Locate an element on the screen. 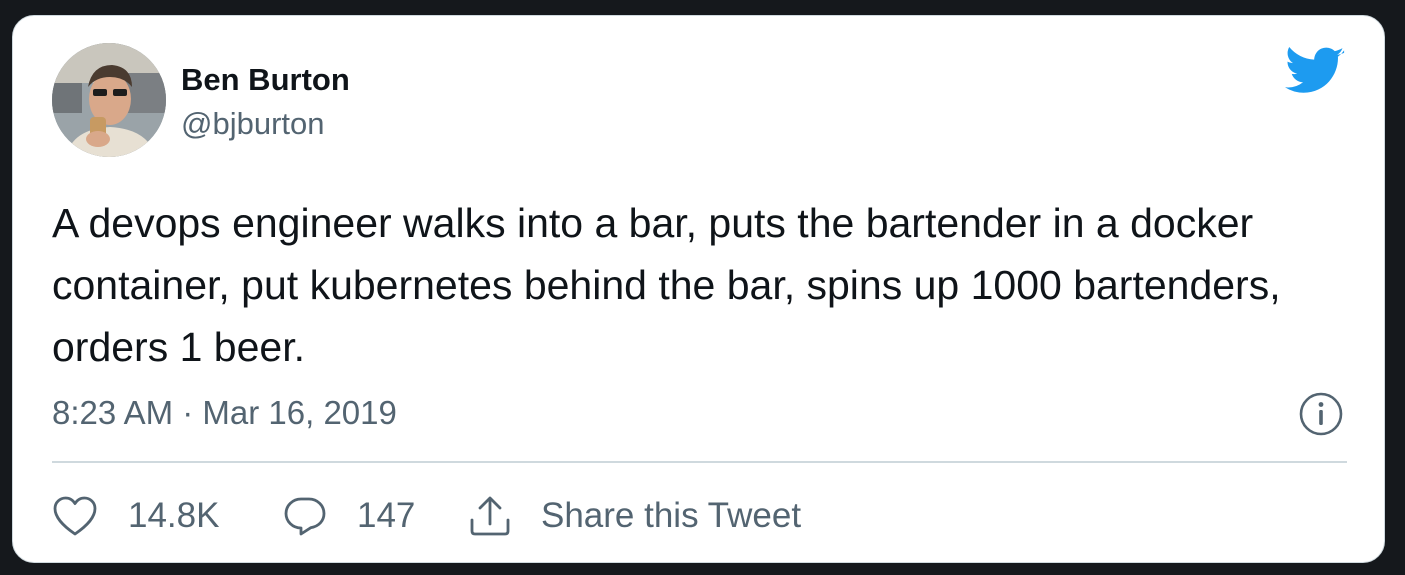  share-label: Share this Tweet is located at coordinates (671, 515).